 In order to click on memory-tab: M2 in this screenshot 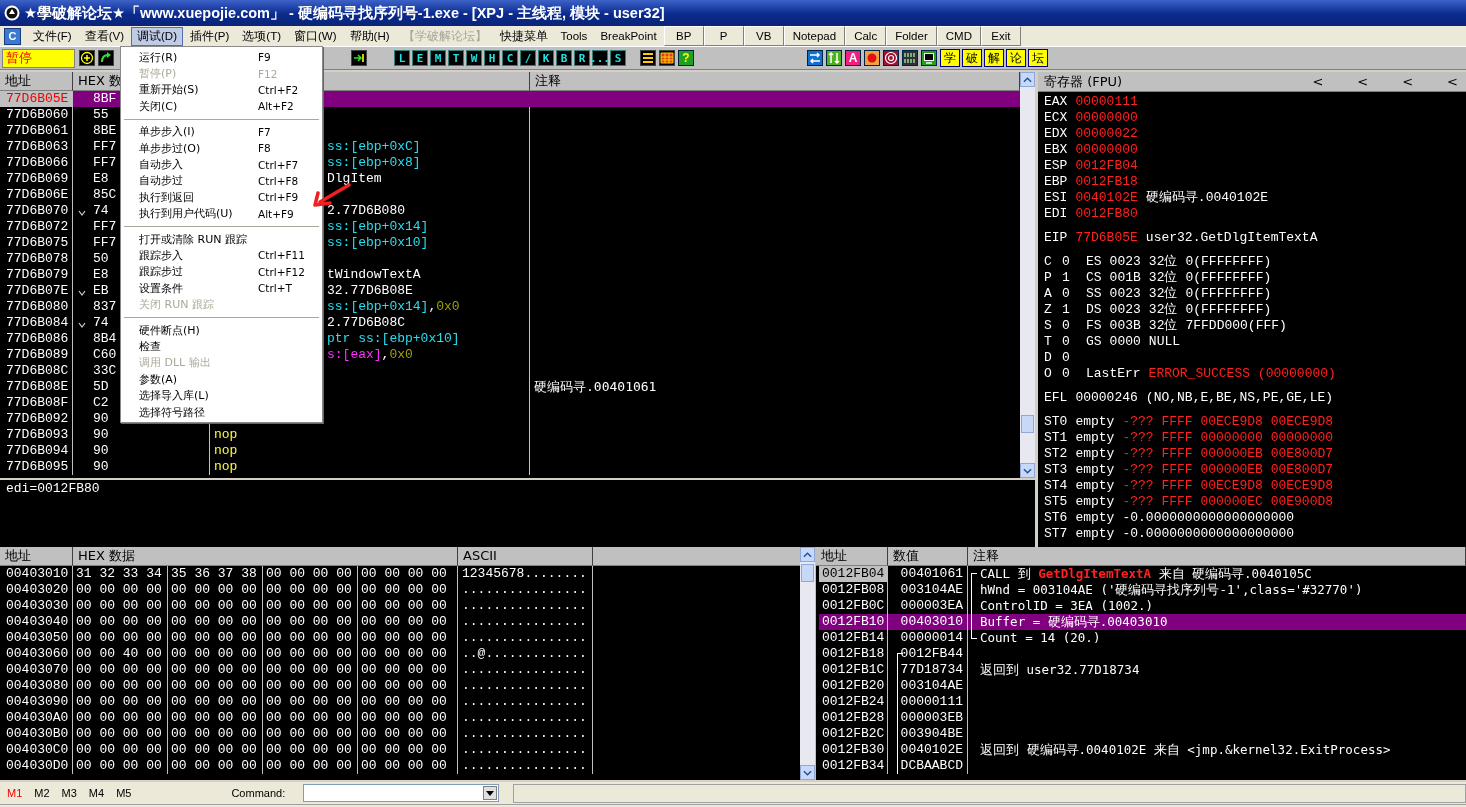, I will do `click(42, 793)`.